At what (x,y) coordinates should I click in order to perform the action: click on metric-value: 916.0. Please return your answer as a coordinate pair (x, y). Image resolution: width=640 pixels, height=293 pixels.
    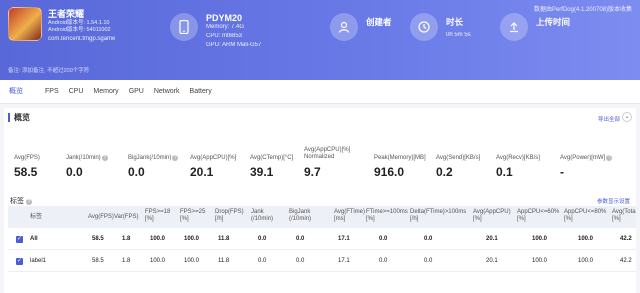
    Looking at the image, I should click on (389, 172).